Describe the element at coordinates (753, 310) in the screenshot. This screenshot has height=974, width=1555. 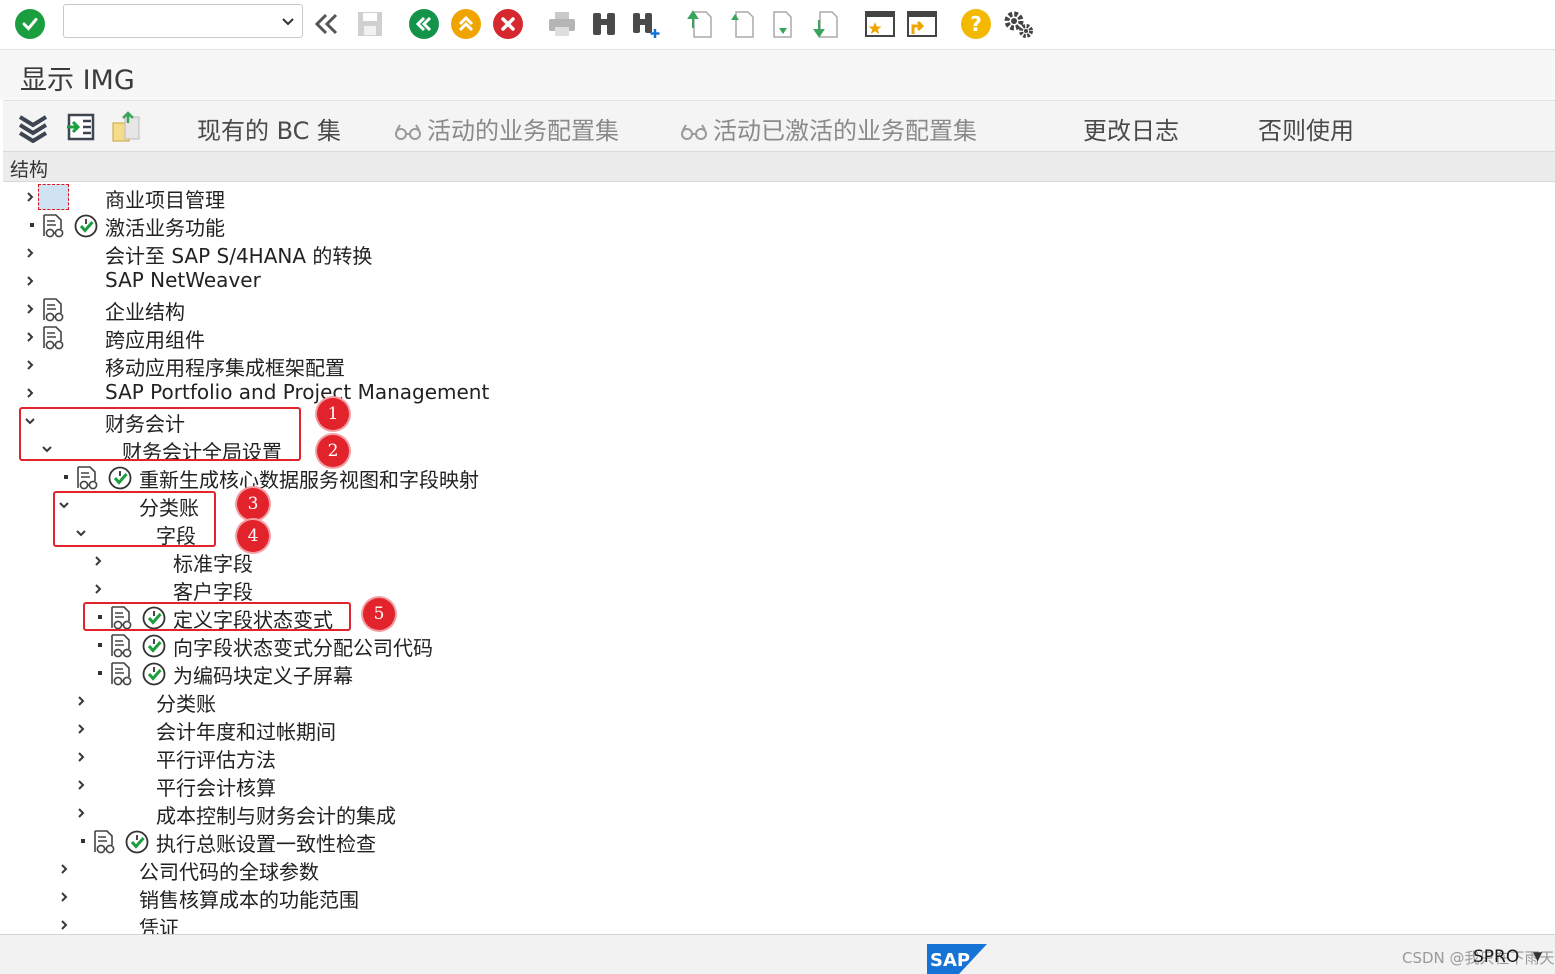
I see `tree-node: 企业结构` at that location.